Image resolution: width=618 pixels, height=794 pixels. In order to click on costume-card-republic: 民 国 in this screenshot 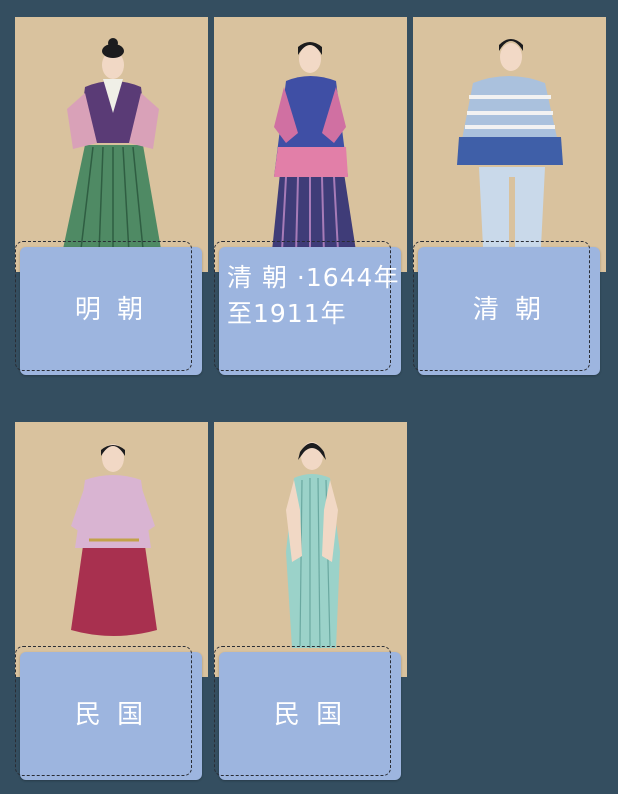, I will do `click(111, 603)`.